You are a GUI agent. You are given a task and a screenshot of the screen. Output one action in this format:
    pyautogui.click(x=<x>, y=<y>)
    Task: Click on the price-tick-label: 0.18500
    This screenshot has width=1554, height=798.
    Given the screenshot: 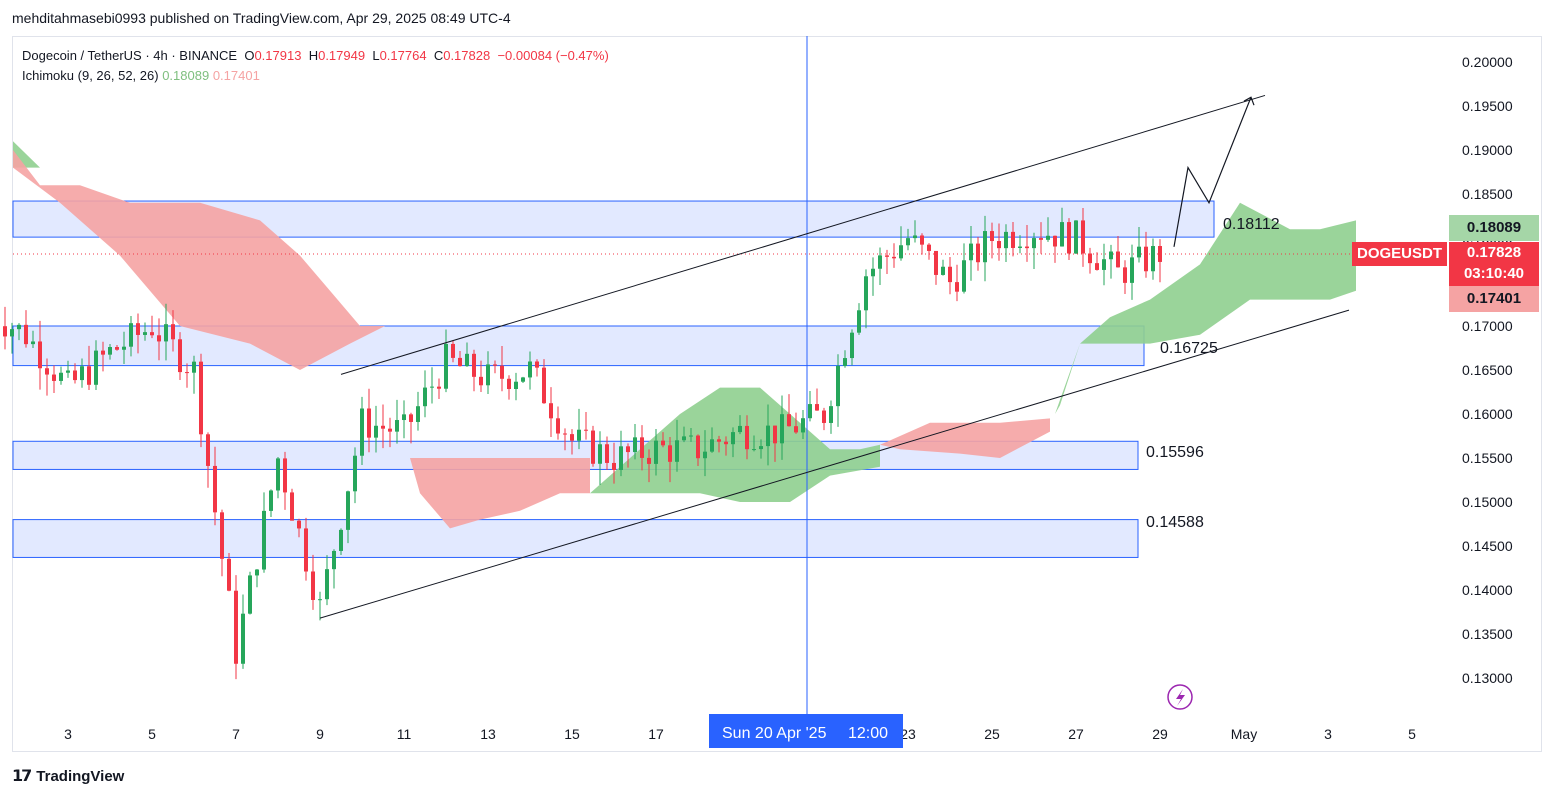 What is the action you would take?
    pyautogui.click(x=1487, y=194)
    